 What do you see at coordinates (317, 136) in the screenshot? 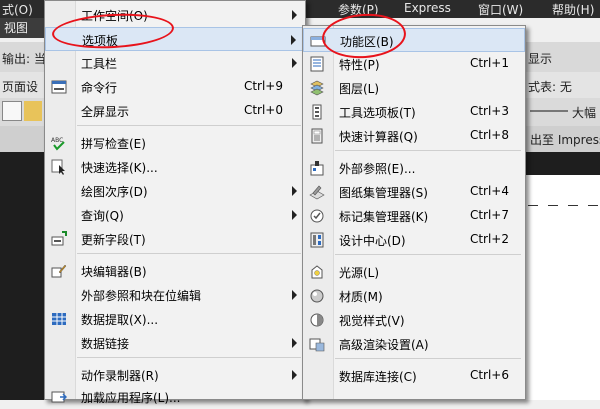
I see `calculator-icon` at bounding box center [317, 136].